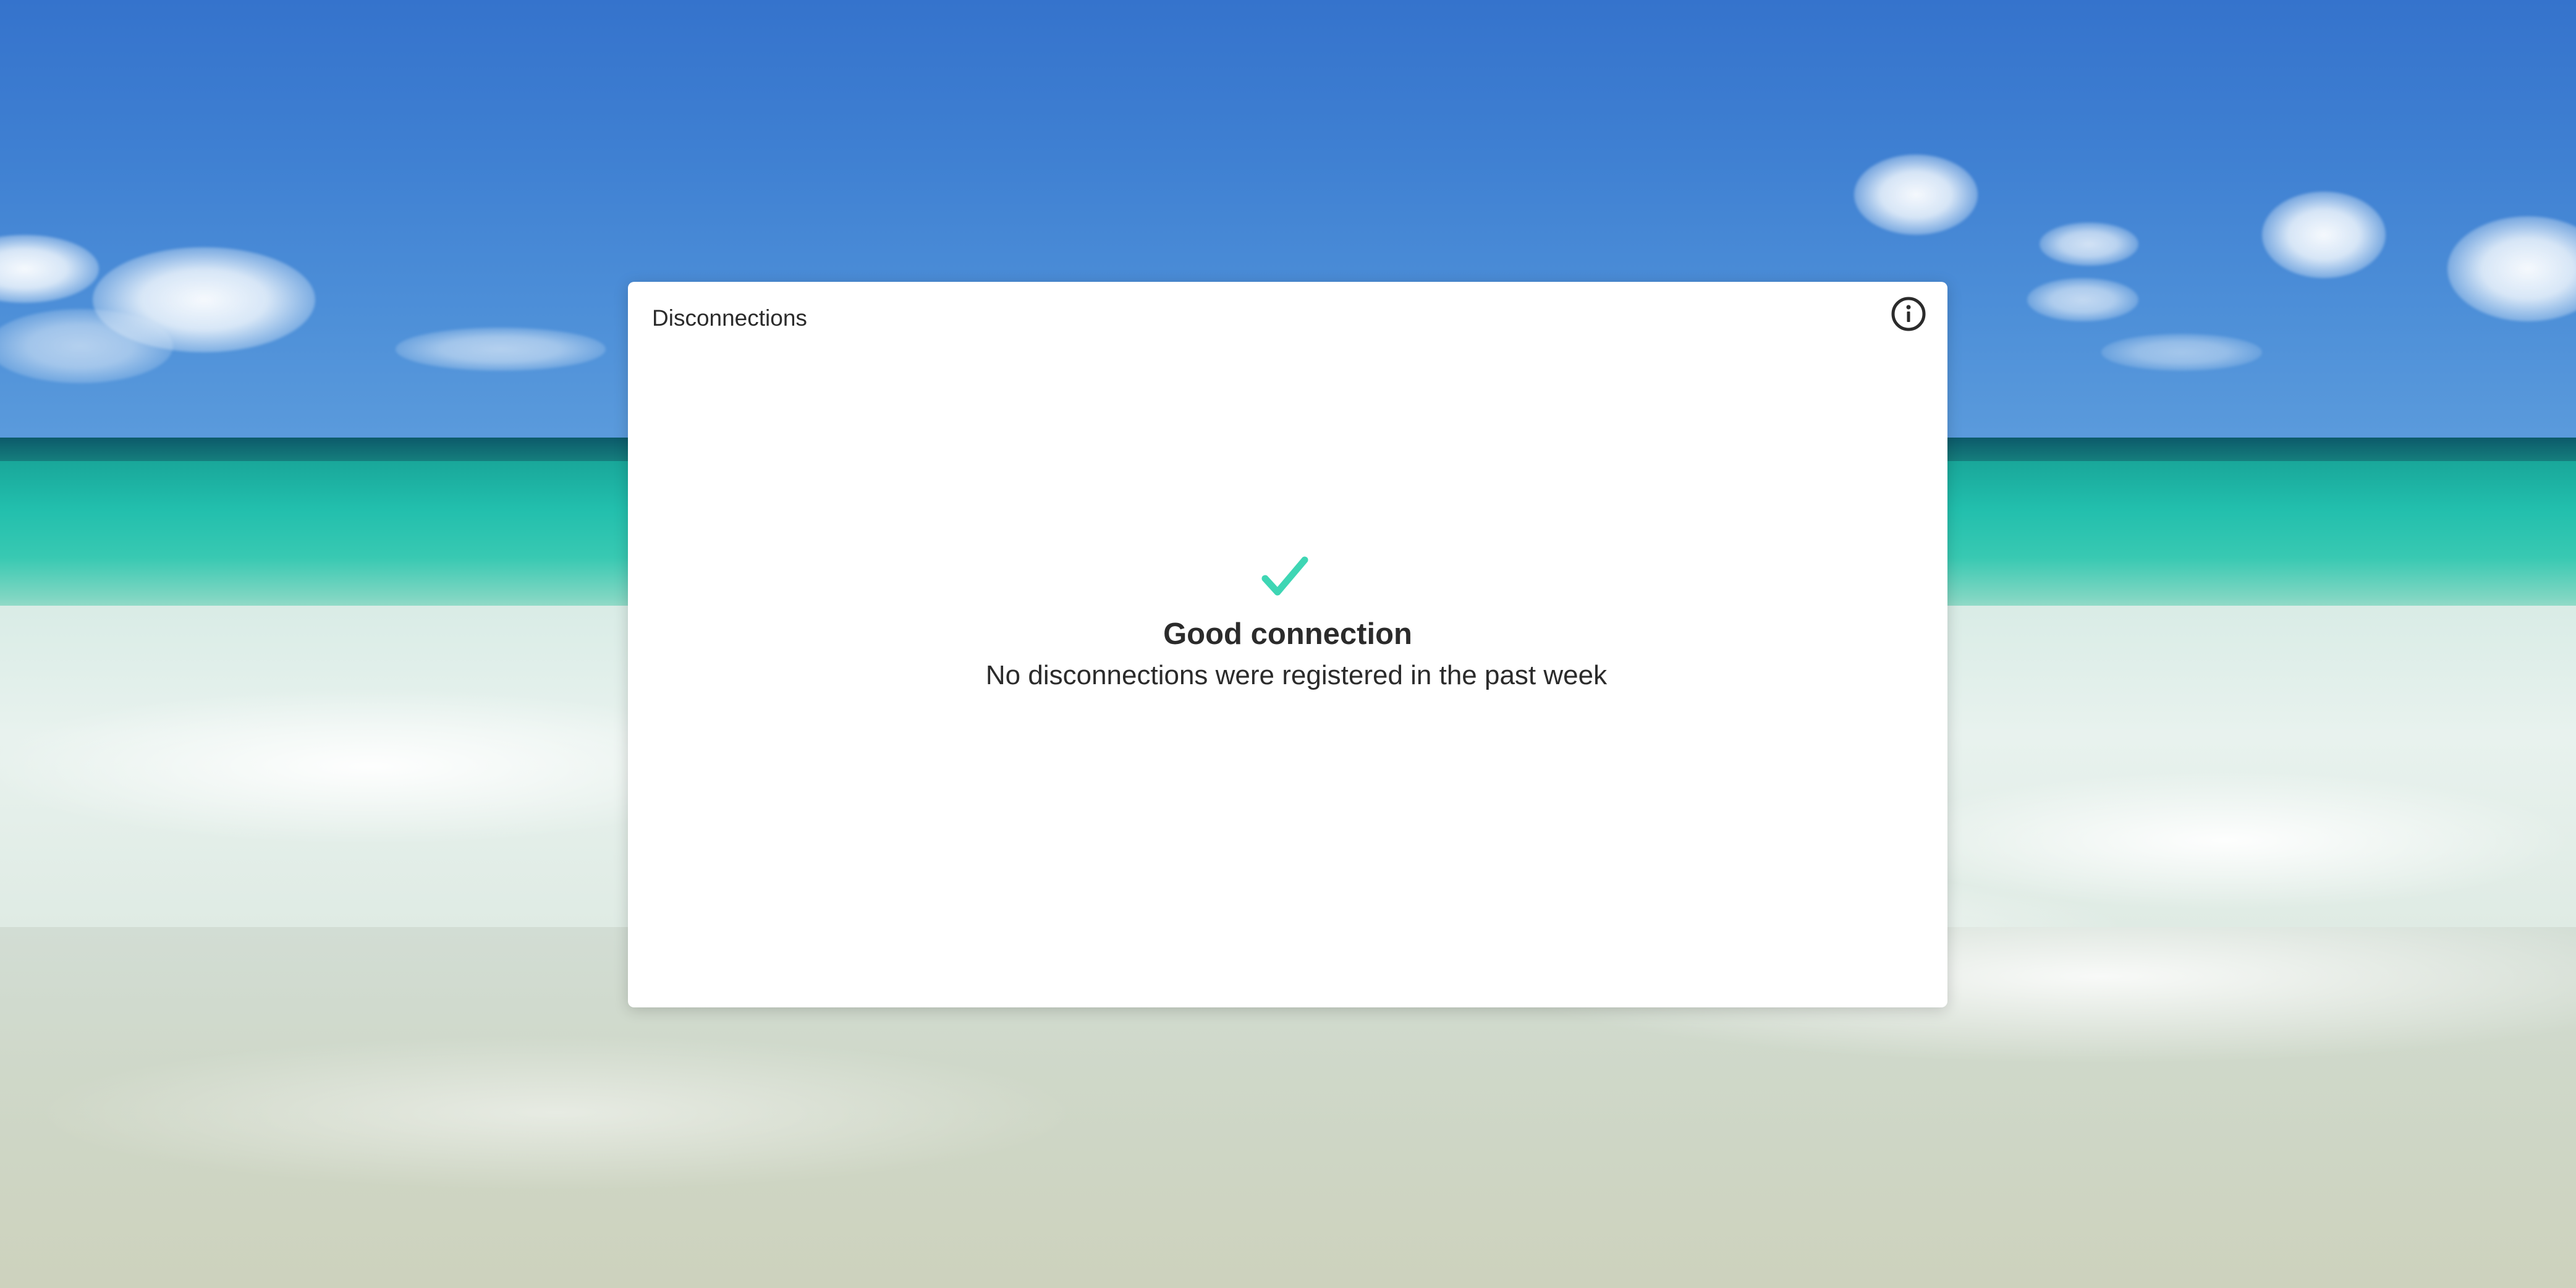 The image size is (2576, 1288). I want to click on checkmark-icon, so click(1285, 578).